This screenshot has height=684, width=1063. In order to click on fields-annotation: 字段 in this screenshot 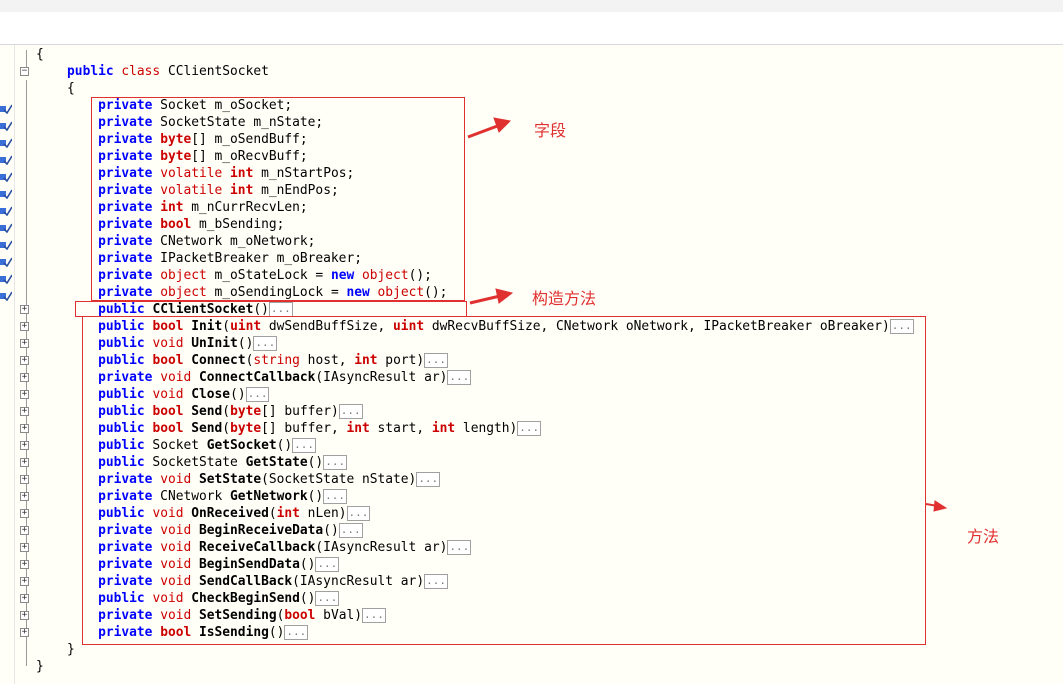, I will do `click(550, 130)`.